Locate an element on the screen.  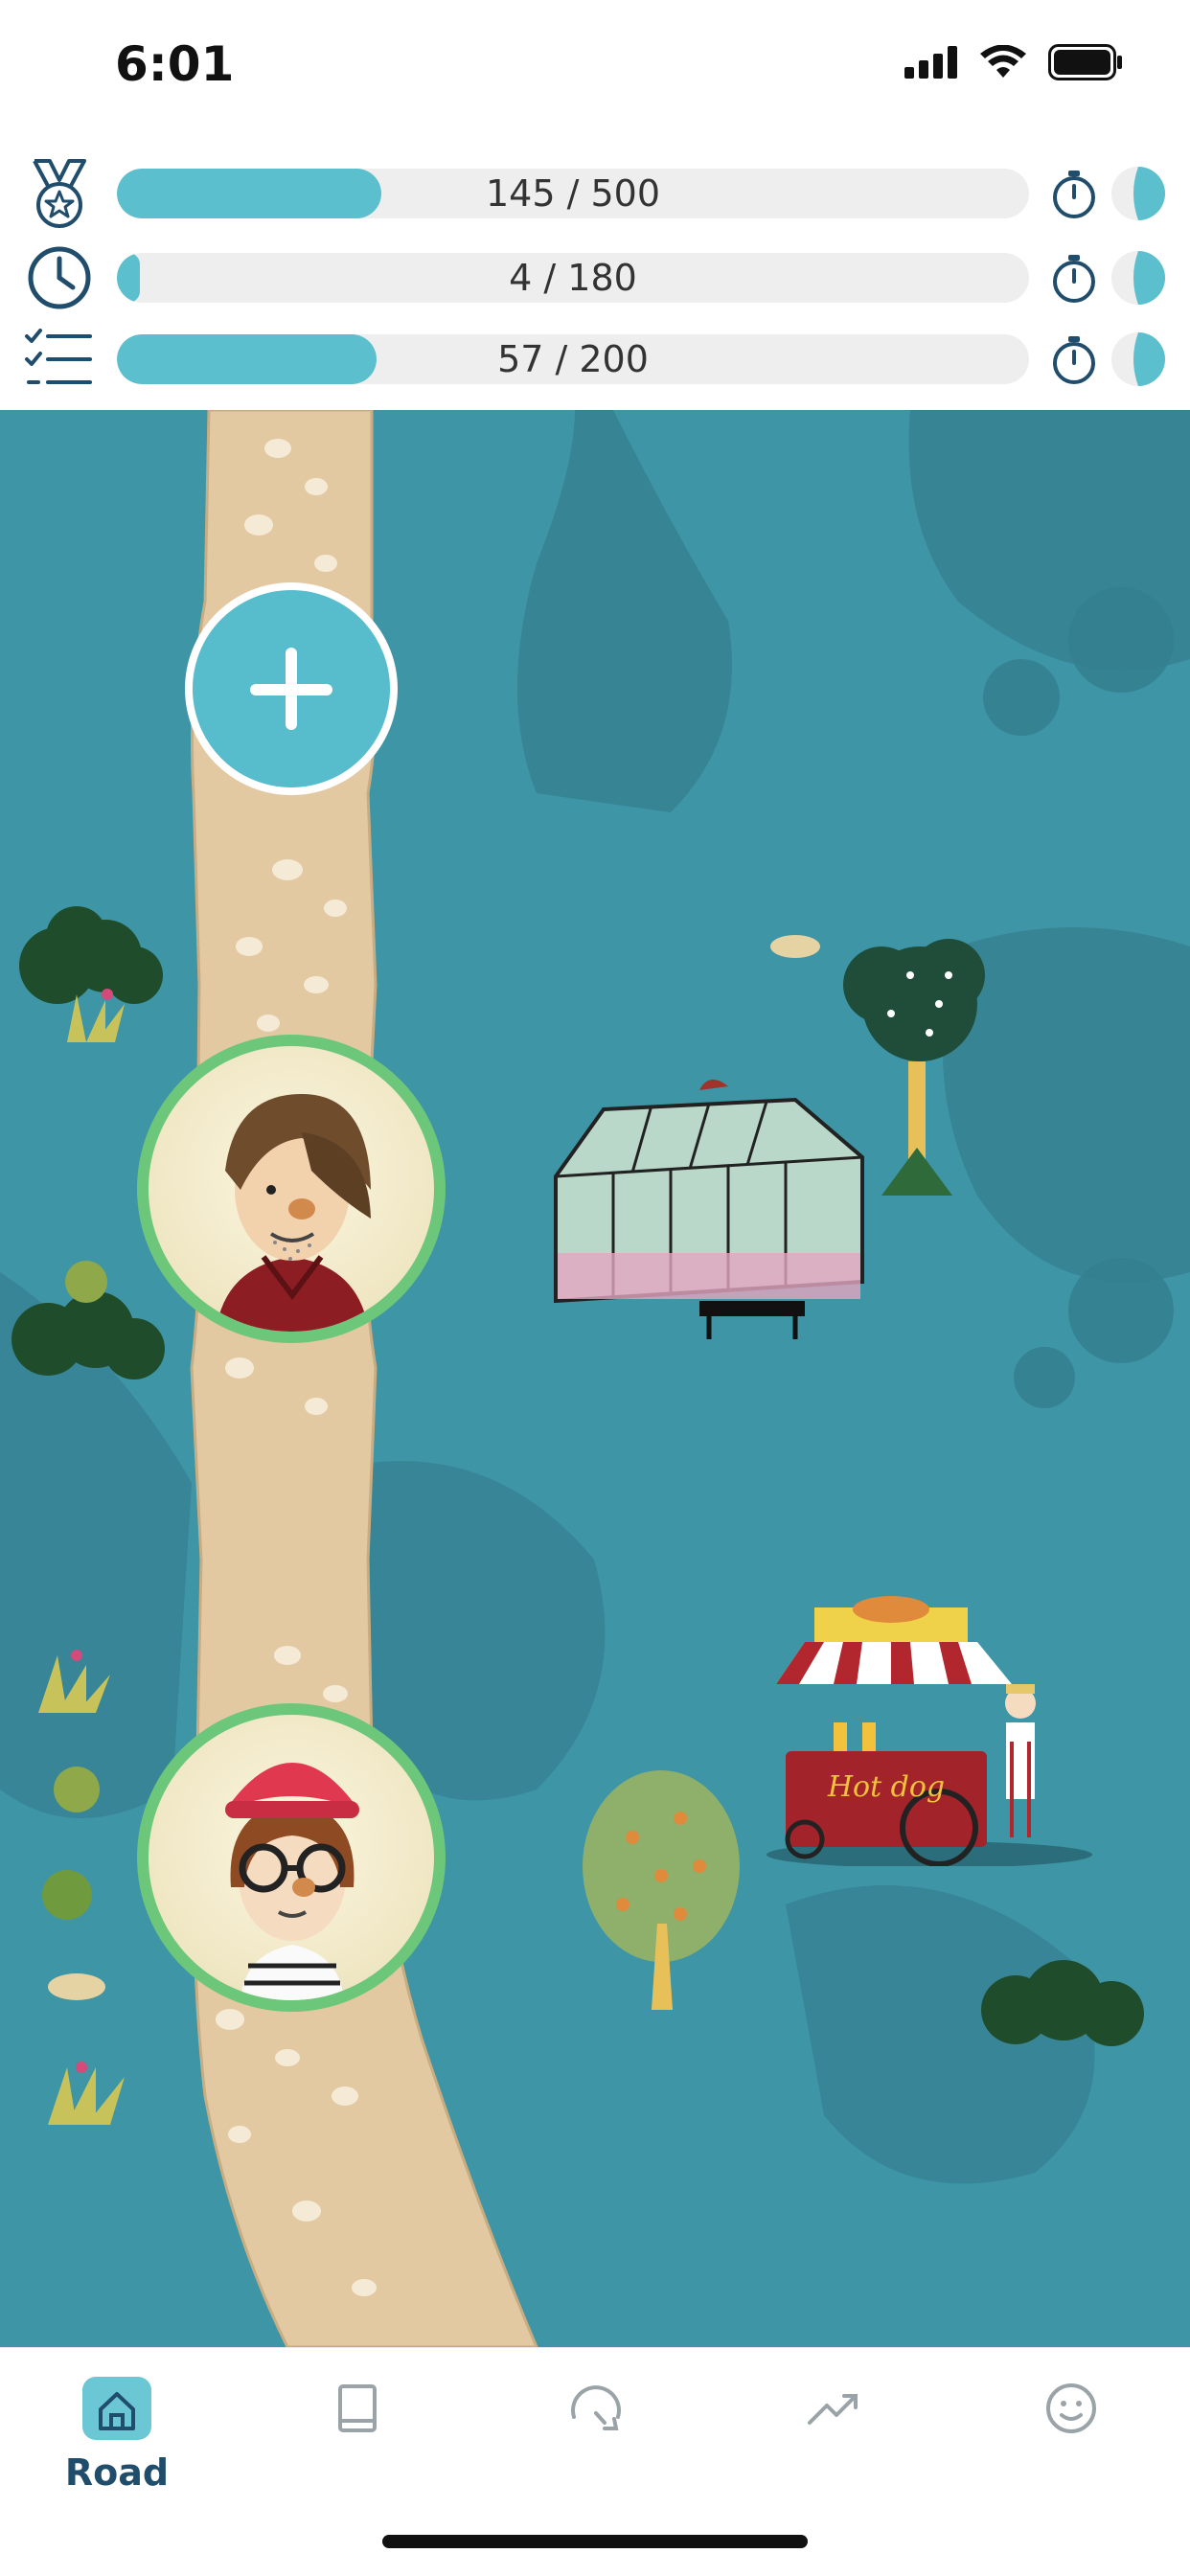
checklist-icon is located at coordinates (59, 356).